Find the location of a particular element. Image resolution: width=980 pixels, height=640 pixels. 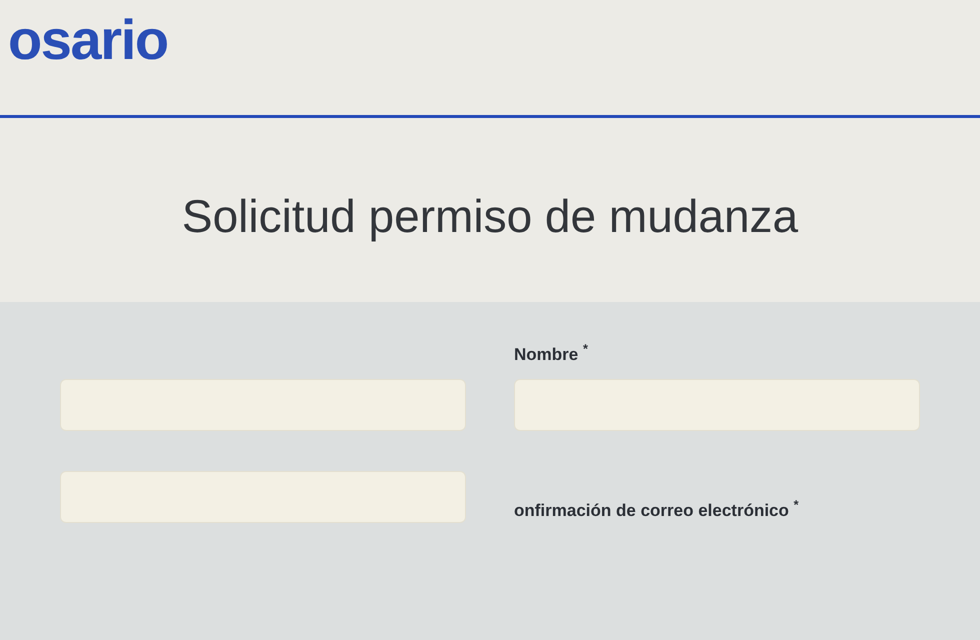

logo-text: osario is located at coordinates (84, 40).